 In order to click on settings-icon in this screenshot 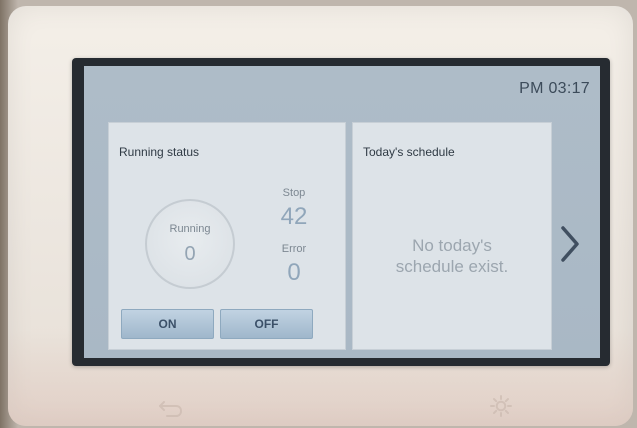, I will do `click(501, 406)`.